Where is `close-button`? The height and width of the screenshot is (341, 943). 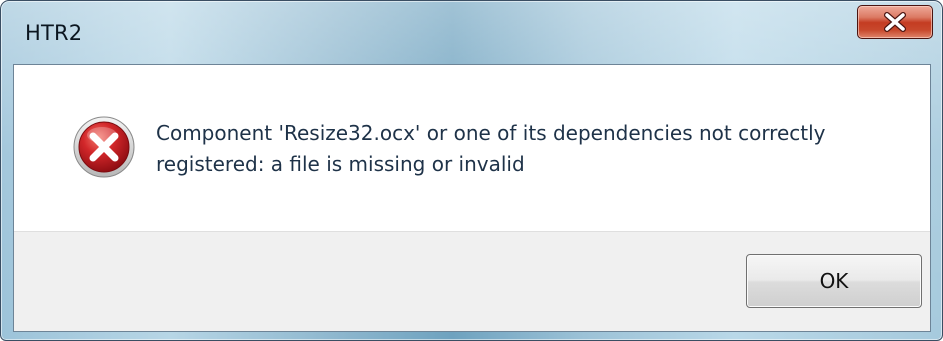
close-button is located at coordinates (895, 22).